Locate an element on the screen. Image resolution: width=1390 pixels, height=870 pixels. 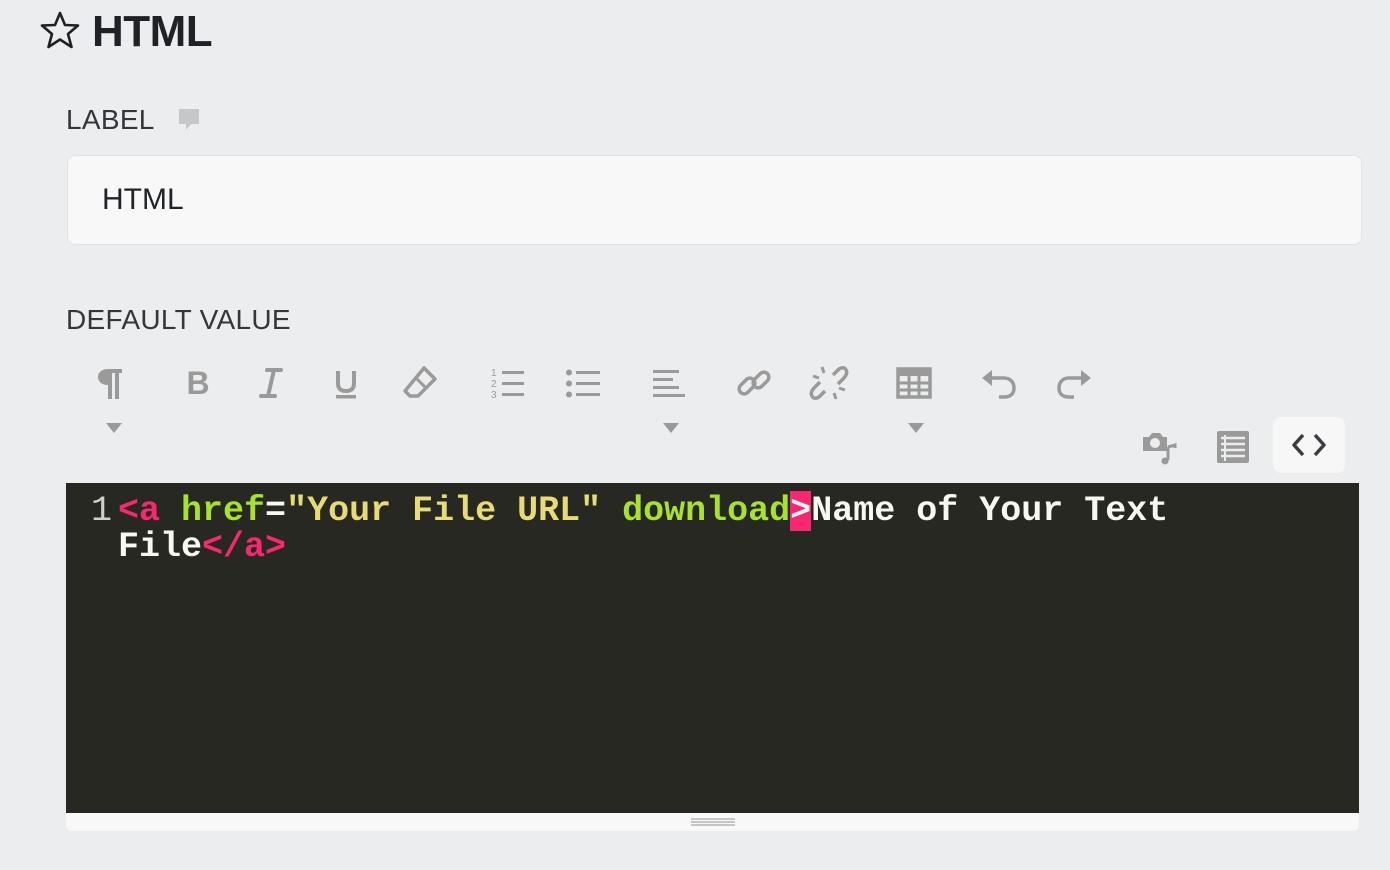
table-dropdown-caret is located at coordinates (916, 428).